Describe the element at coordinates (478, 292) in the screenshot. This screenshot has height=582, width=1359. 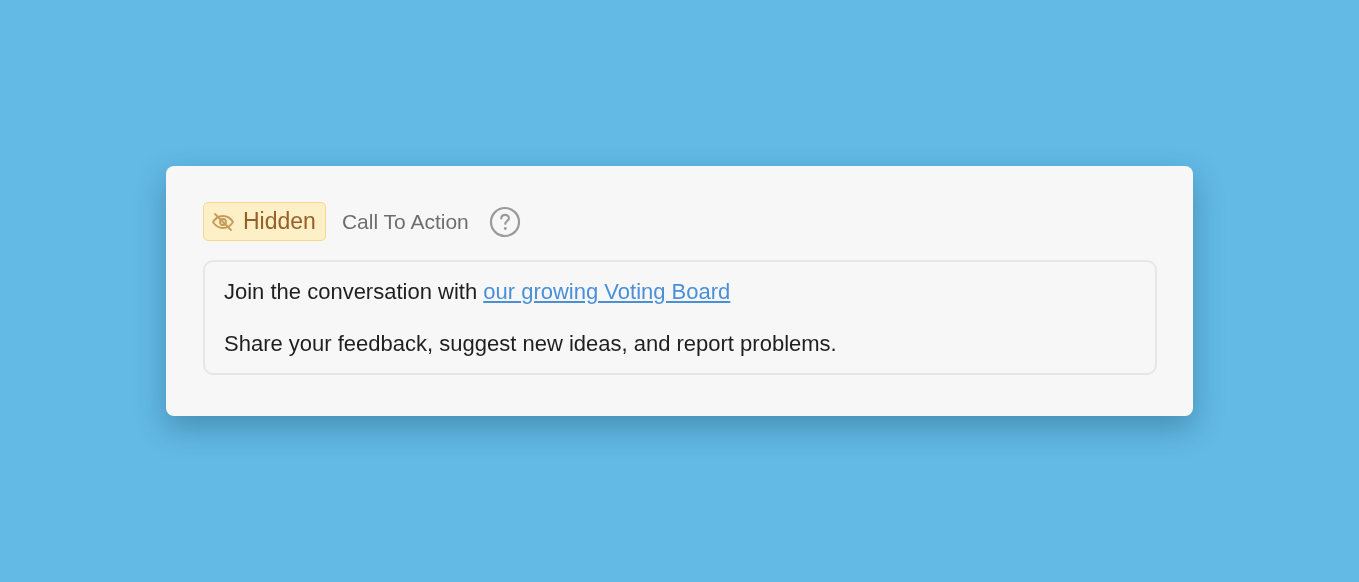
I see `paragraph: Join the conversation with our growing Voting Board` at that location.